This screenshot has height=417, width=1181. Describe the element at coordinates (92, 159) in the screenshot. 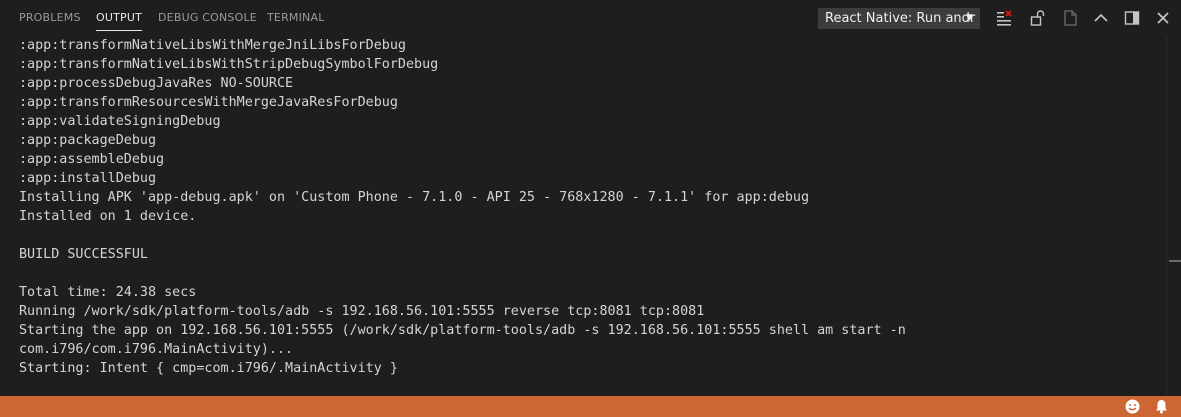

I see `output-line: :app:assembleDebug` at that location.